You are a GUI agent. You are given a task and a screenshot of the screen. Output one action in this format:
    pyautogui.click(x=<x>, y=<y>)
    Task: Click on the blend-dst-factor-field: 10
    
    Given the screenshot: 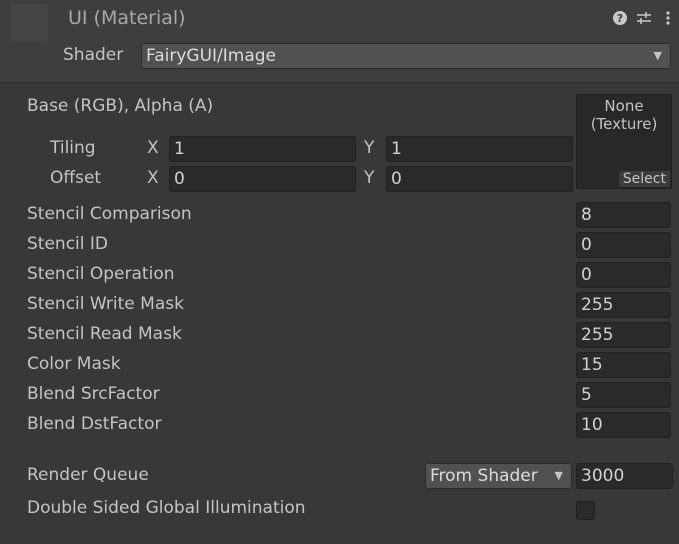 What is the action you would take?
    pyautogui.click(x=623, y=425)
    